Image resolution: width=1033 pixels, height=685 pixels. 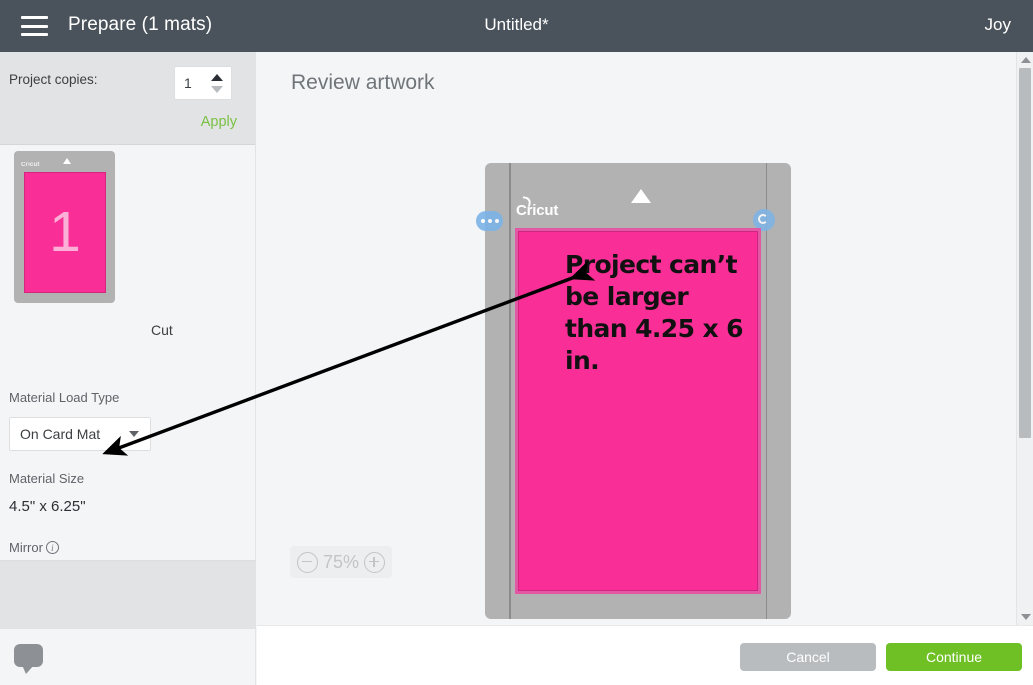 What do you see at coordinates (510, 391) in the screenshot?
I see `mat-guide-line-left` at bounding box center [510, 391].